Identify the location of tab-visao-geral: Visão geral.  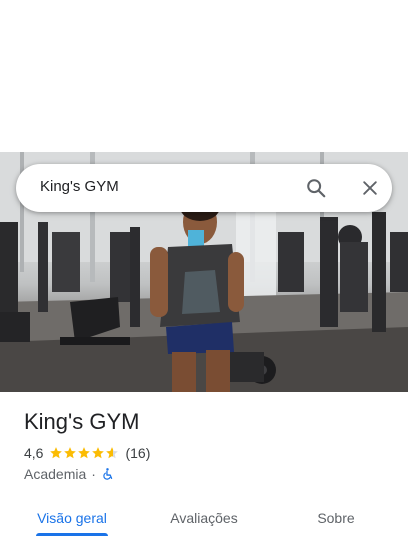
(72, 518).